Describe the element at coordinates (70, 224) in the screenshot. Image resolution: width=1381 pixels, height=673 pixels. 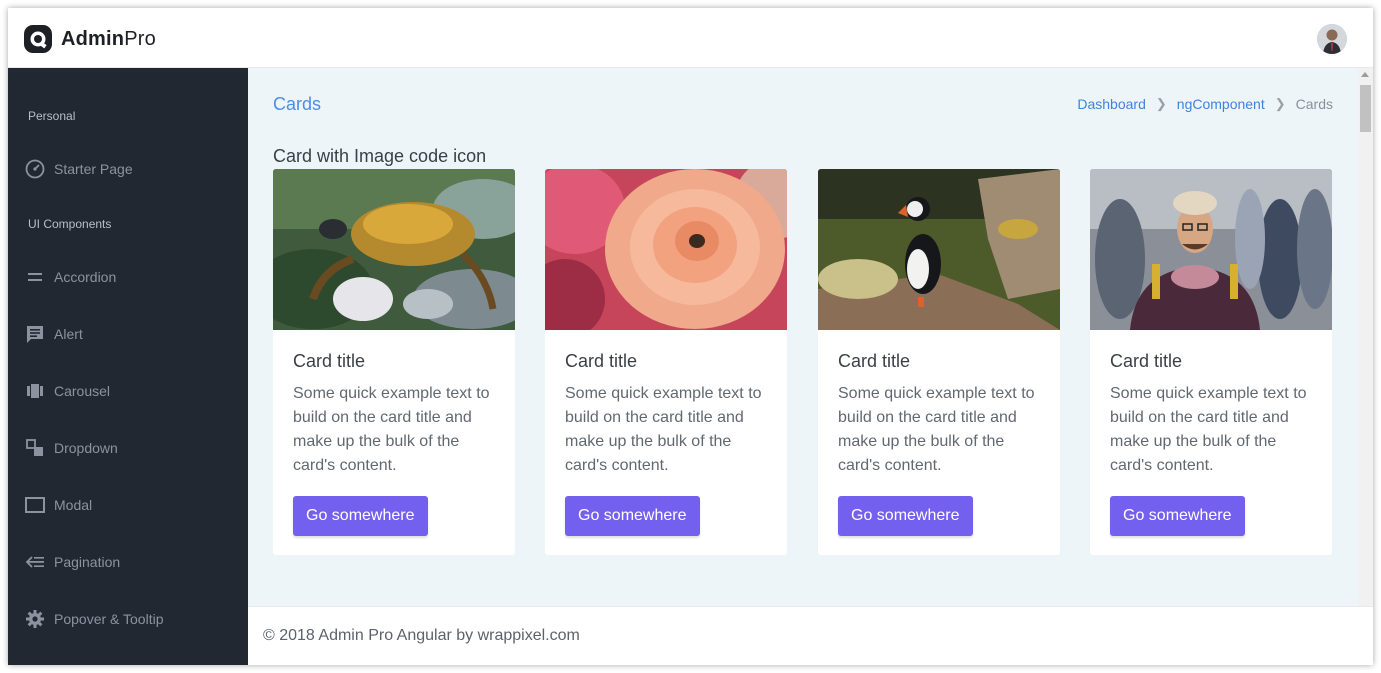
I see `sidebar-caption-ui-components: UI Components` at that location.